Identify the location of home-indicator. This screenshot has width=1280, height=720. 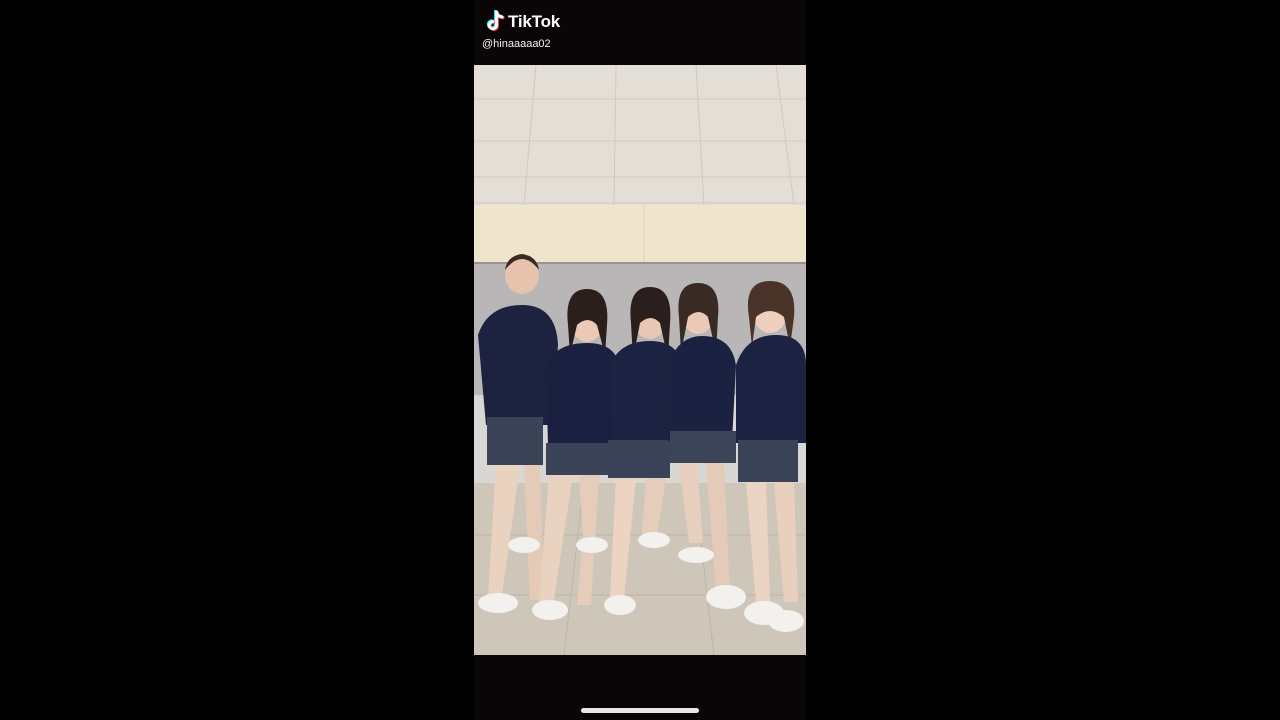
(640, 710).